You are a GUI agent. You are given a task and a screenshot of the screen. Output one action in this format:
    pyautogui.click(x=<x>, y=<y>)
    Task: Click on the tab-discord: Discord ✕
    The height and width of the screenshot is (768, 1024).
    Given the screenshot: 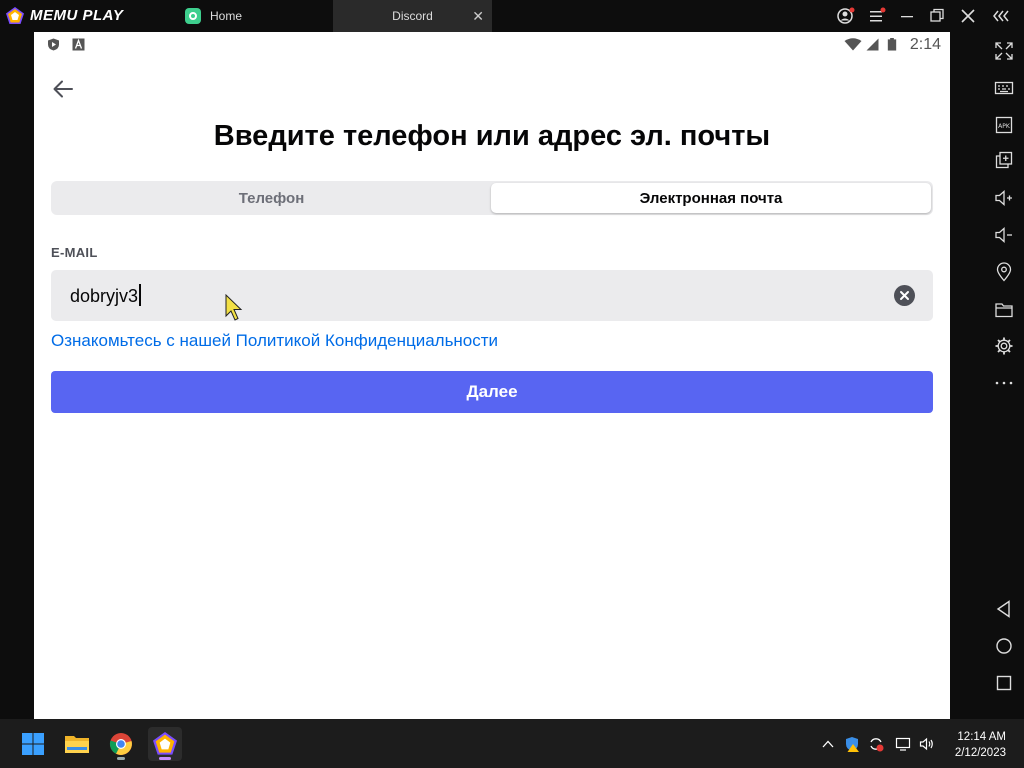 What is the action you would take?
    pyautogui.click(x=412, y=16)
    